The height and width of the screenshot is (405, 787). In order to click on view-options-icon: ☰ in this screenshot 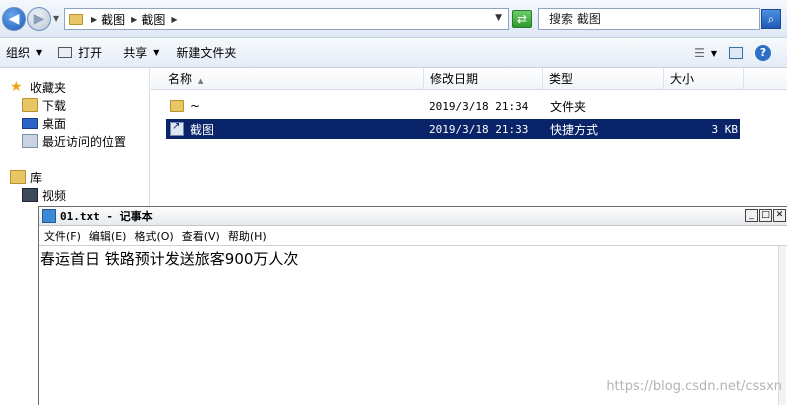, I will do `click(699, 53)`.